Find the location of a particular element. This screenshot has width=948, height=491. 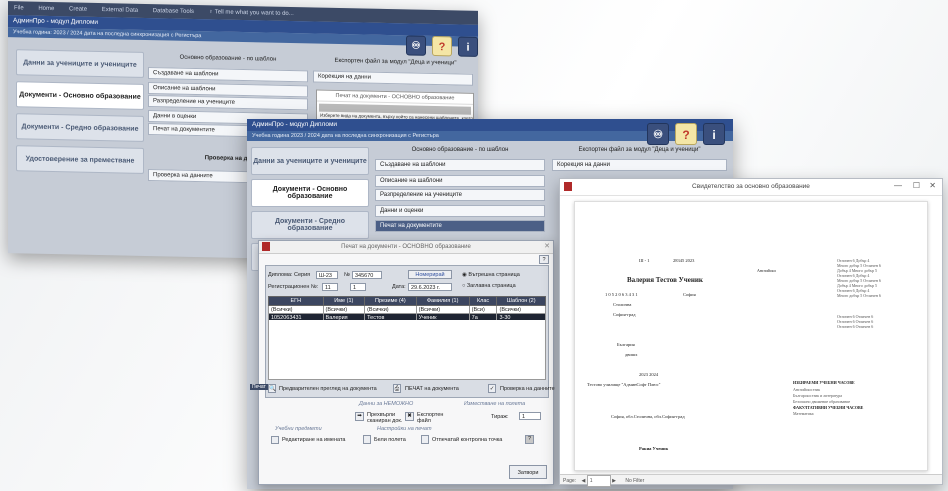

doc-school: Тестово училище "АдминСофт Плюс" is located at coordinates (624, 384).